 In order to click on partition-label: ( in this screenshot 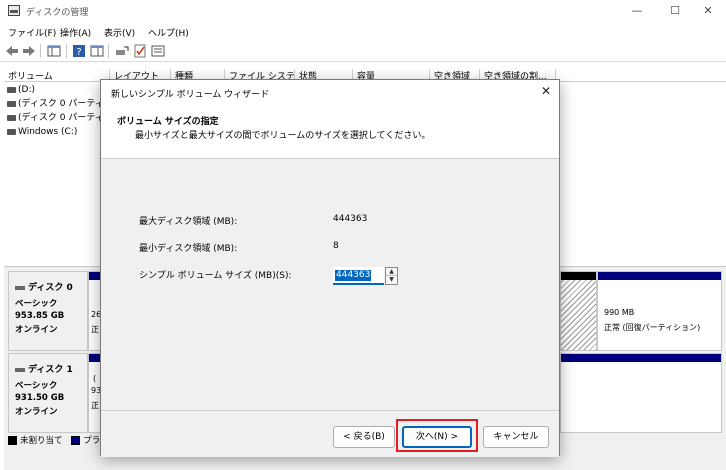, I will do `click(95, 378)`.